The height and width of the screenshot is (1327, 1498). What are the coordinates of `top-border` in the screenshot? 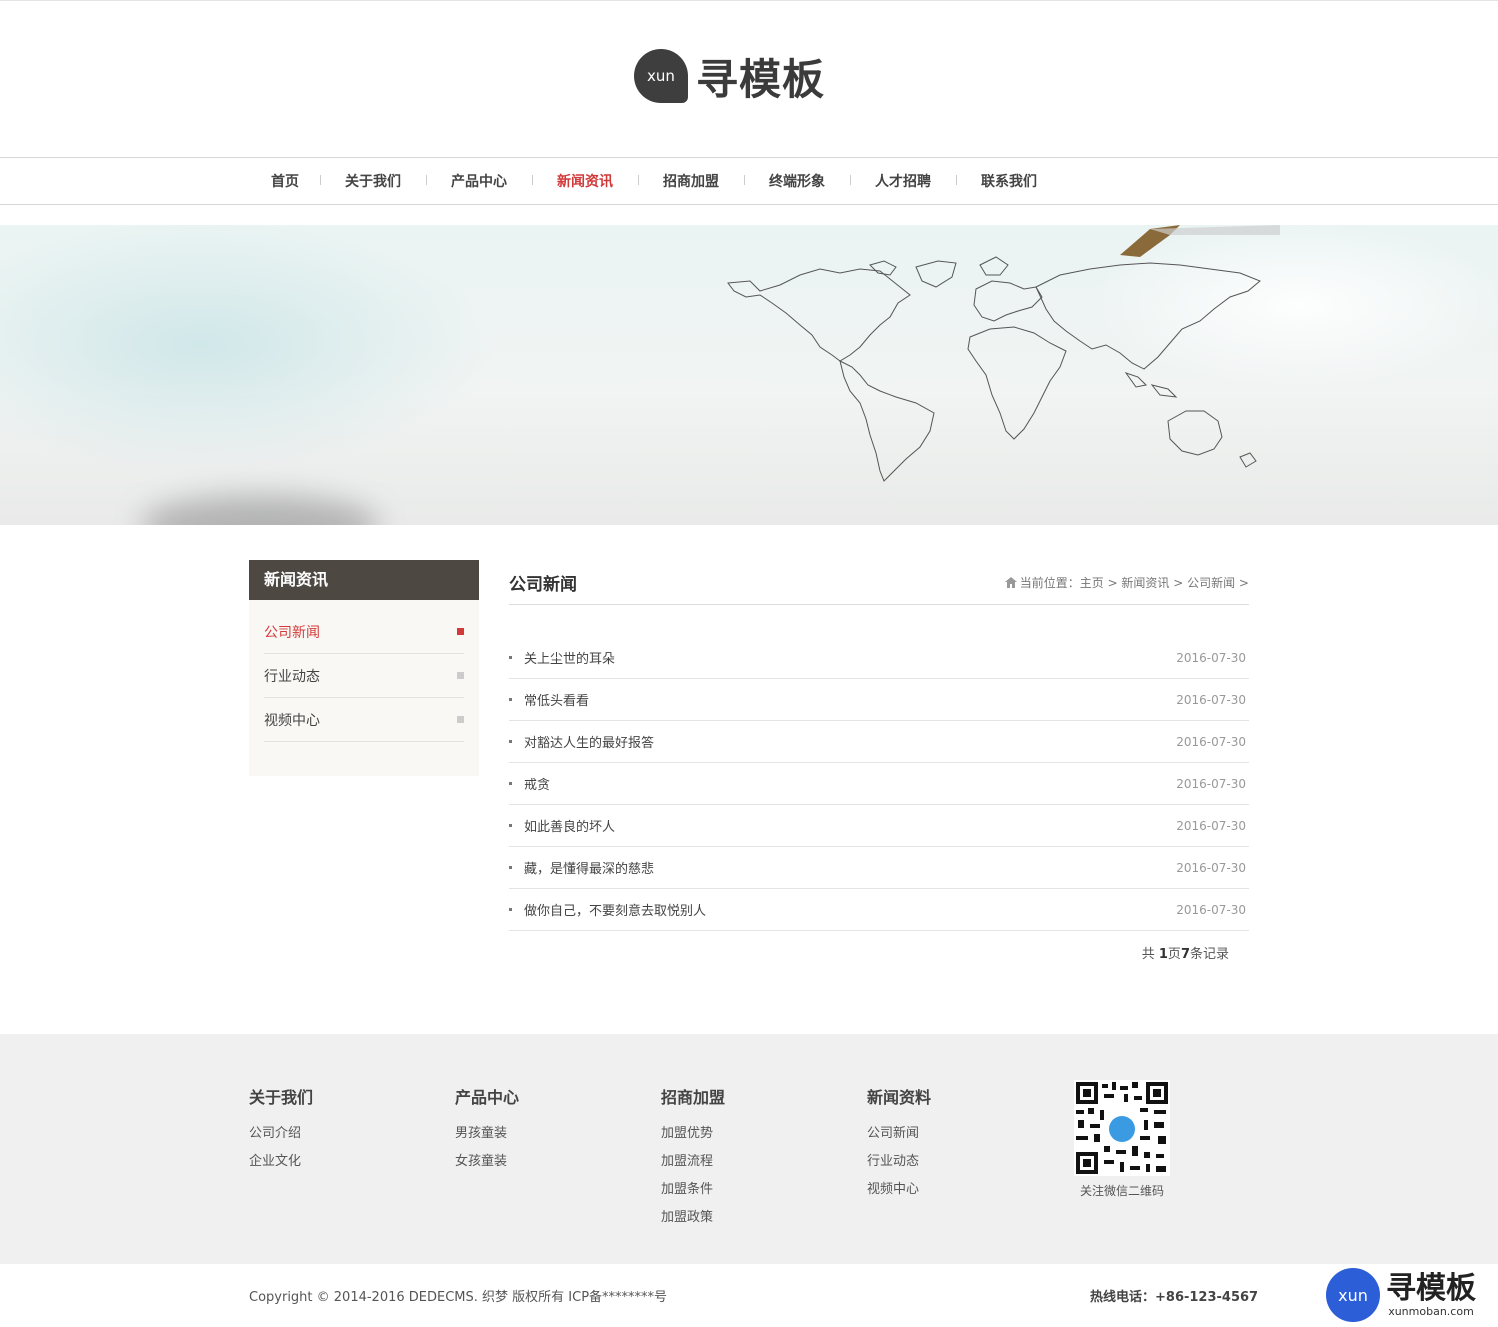 It's located at (749, 0).